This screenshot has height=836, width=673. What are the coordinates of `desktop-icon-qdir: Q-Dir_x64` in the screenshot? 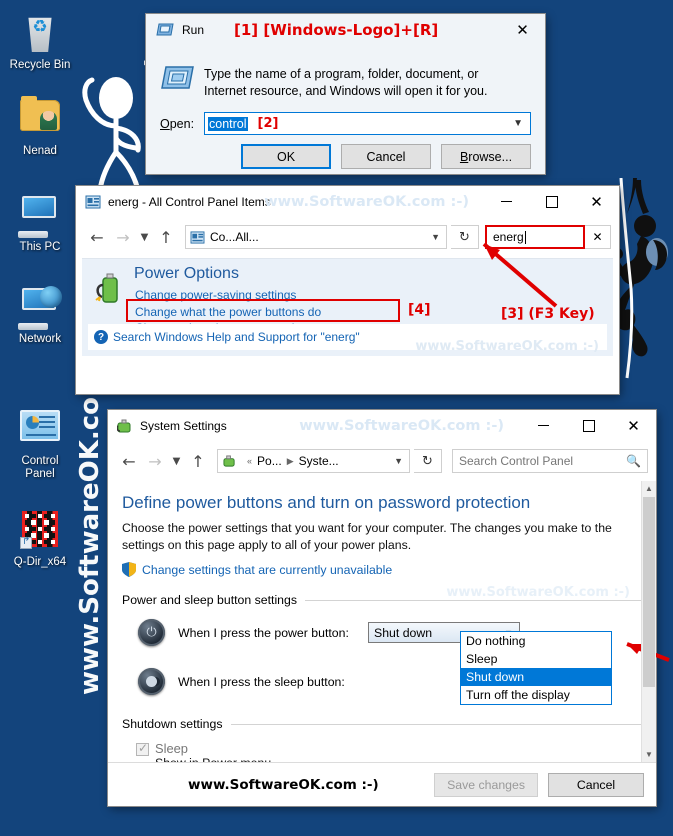 It's located at (40, 538).